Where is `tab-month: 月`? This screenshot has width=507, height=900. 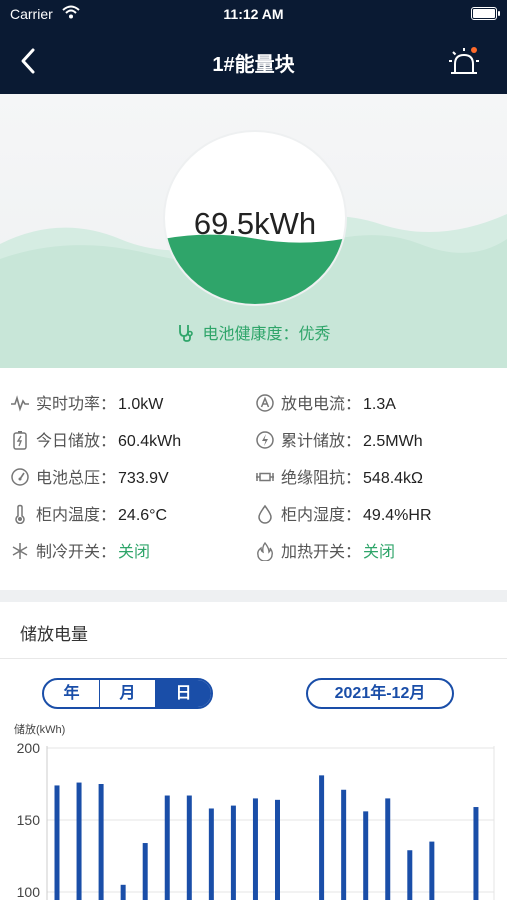 tab-month: 月 is located at coordinates (127, 693).